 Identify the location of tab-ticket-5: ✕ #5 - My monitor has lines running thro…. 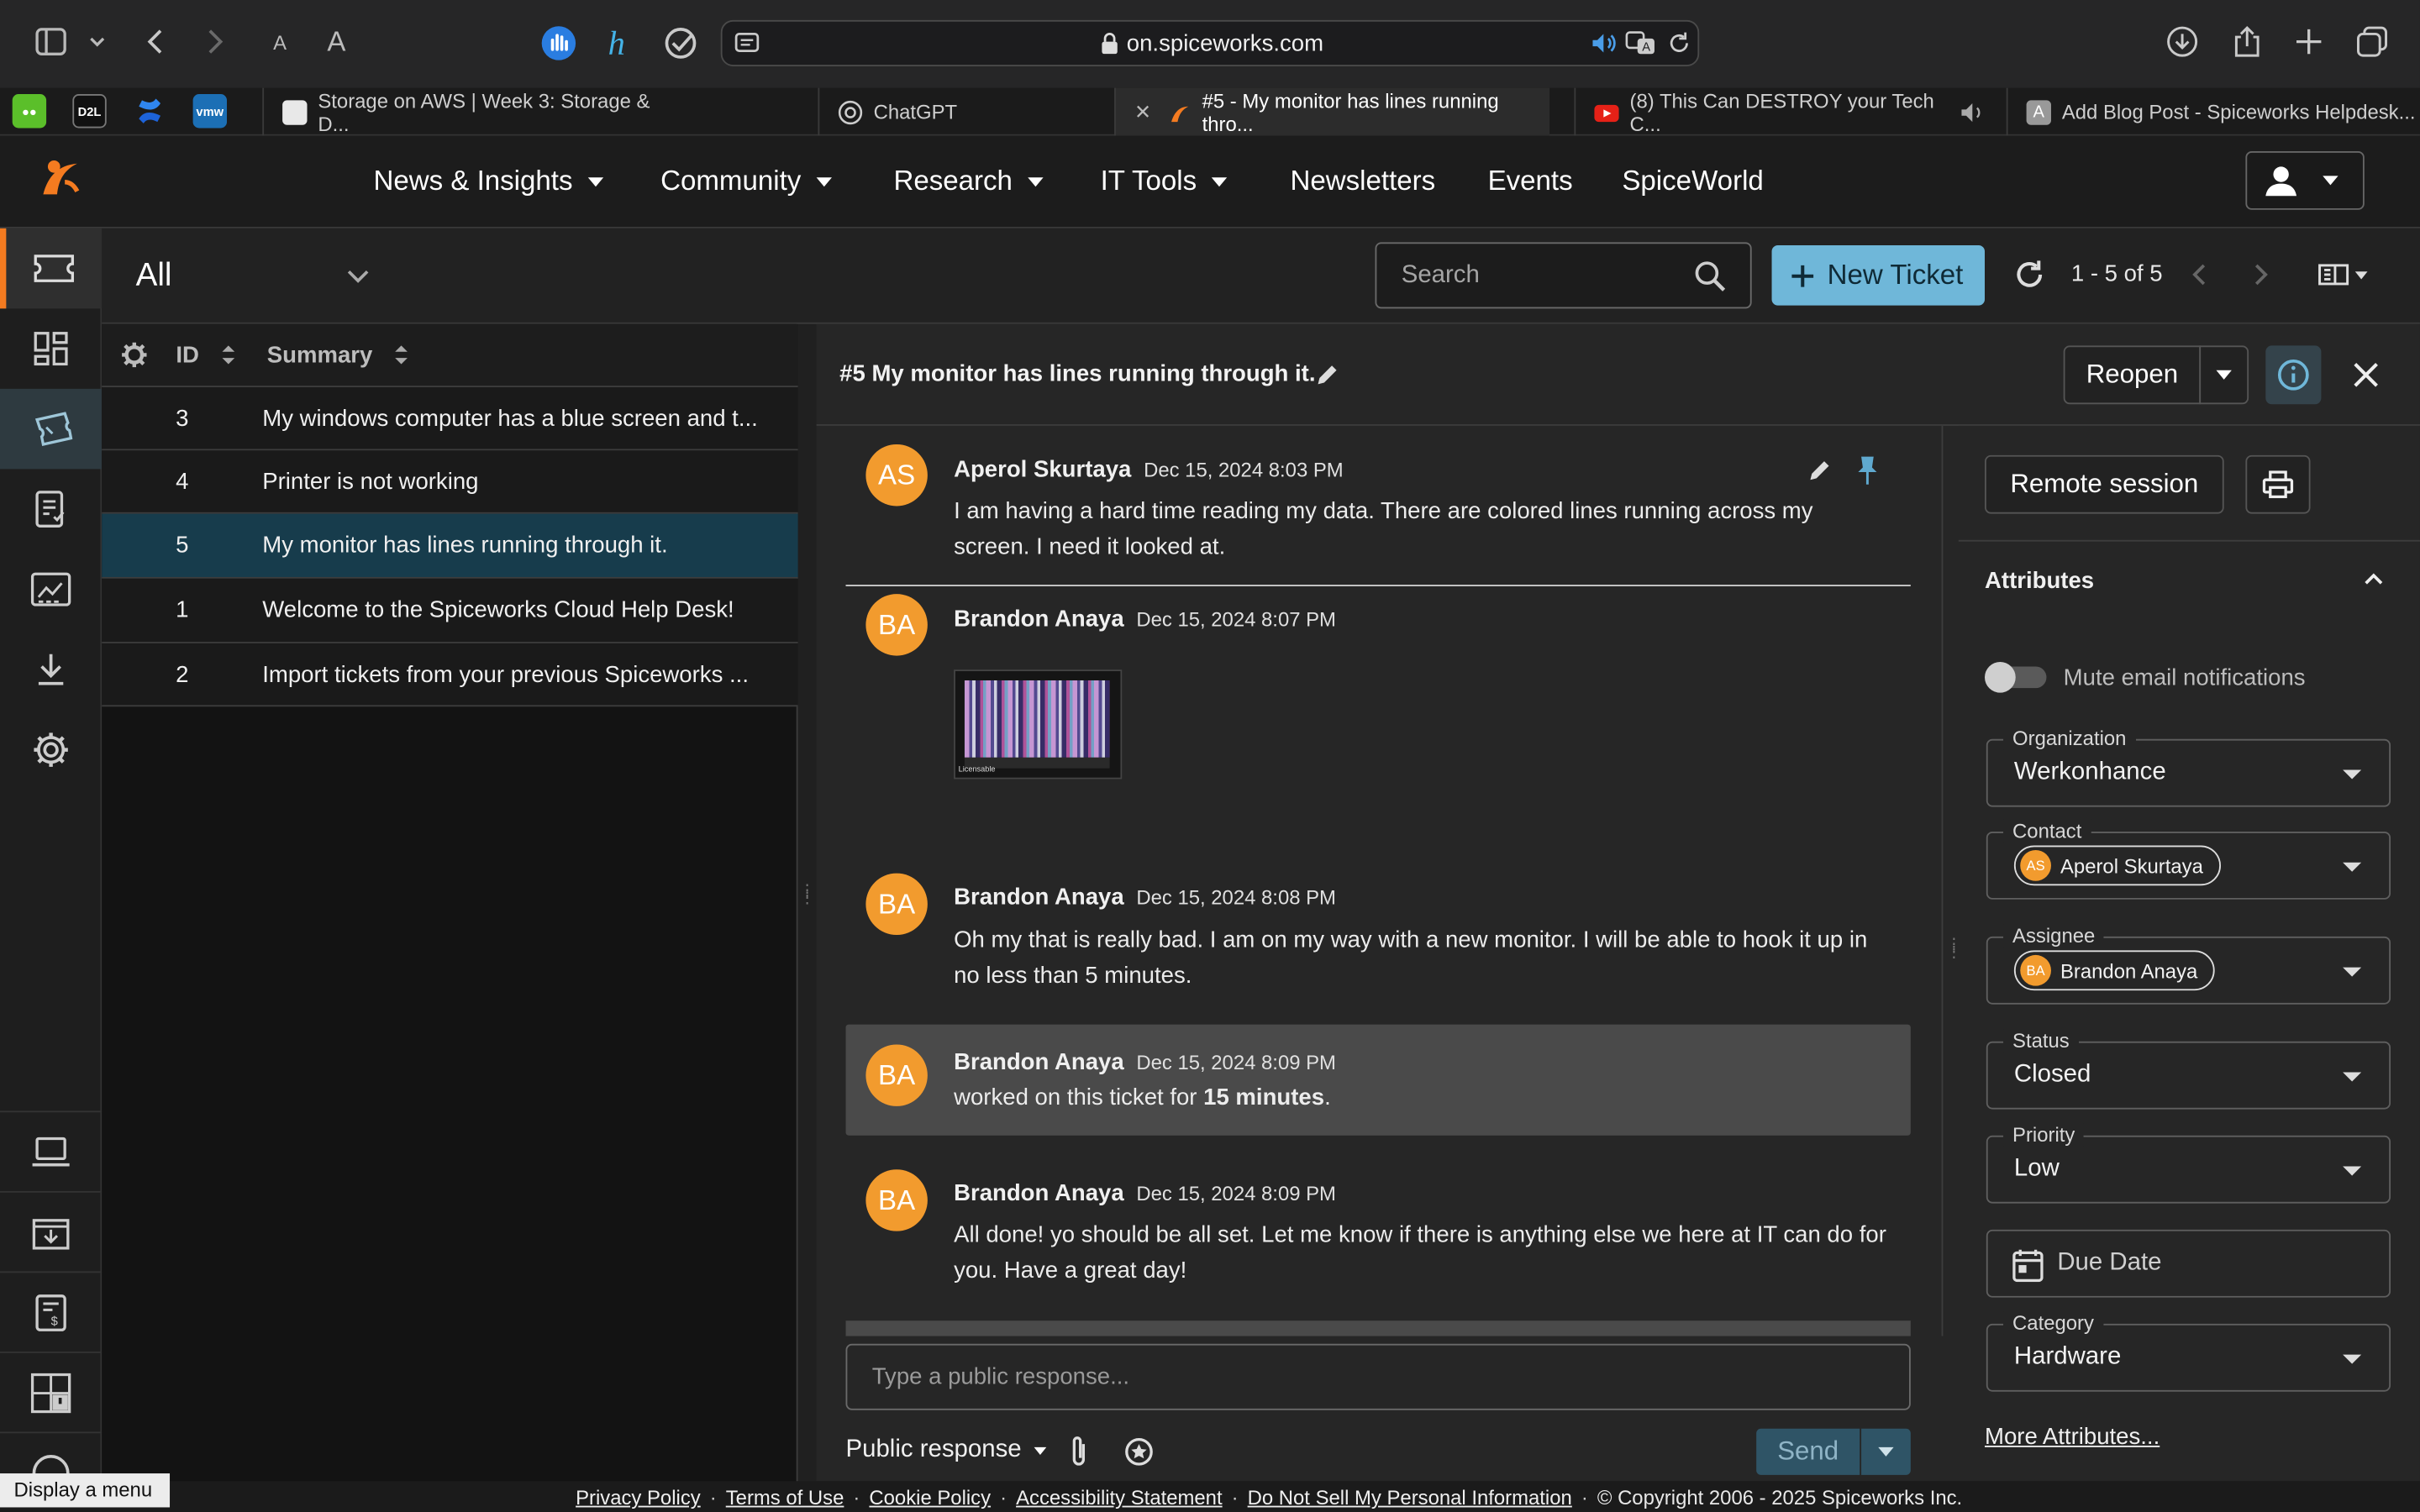
(1332, 111).